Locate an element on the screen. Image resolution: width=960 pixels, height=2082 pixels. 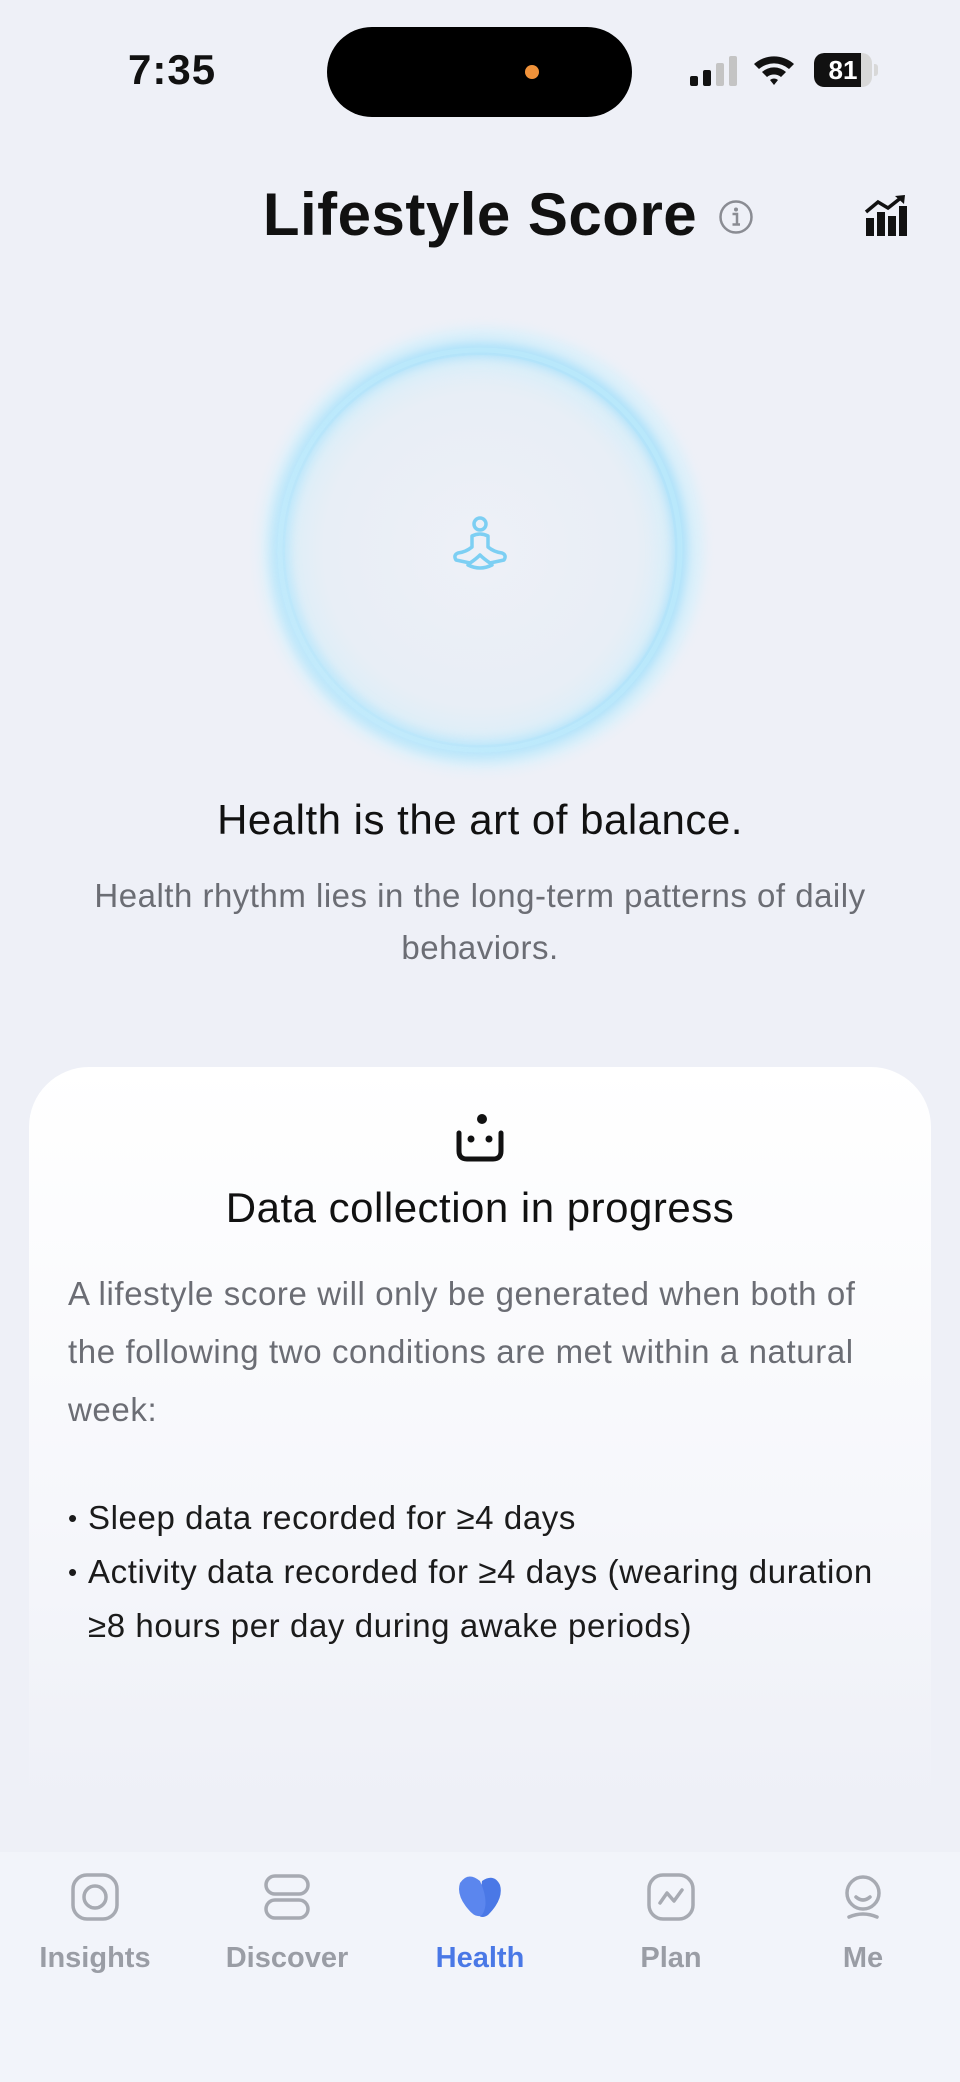
status-time: 7:35 is located at coordinates (172, 69).